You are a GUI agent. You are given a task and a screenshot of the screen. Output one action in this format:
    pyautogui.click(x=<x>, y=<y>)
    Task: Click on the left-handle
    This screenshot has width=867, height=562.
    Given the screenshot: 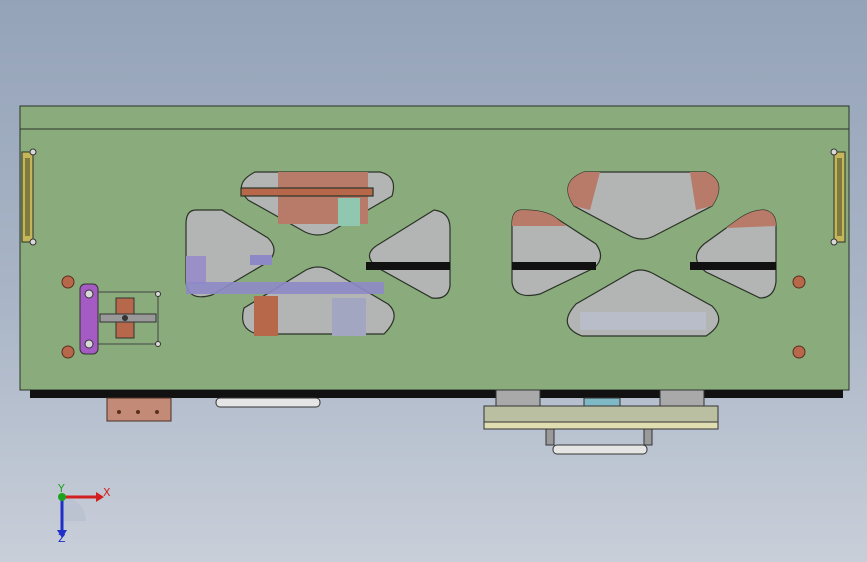 What is the action you would take?
    pyautogui.click(x=268, y=402)
    